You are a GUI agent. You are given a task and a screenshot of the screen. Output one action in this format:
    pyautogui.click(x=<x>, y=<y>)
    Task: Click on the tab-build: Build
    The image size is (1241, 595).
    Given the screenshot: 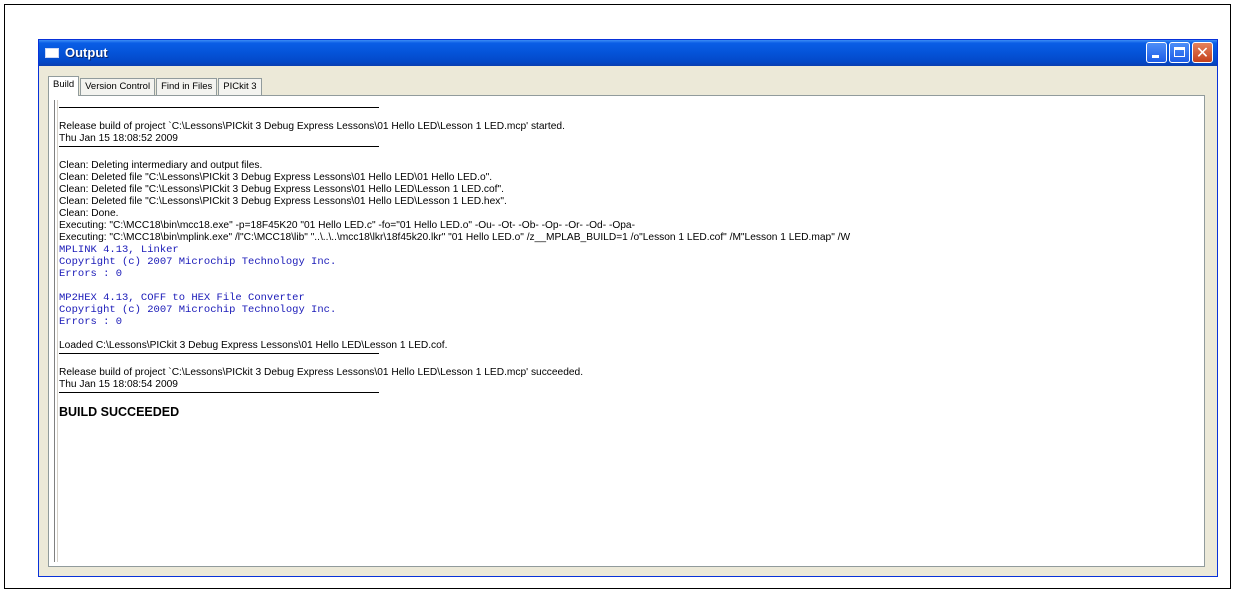 What is the action you would take?
    pyautogui.click(x=64, y=86)
    